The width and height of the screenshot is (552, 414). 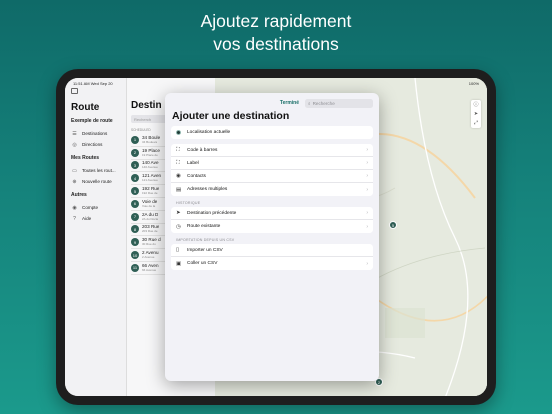 I want to click on route-list-item-text: 34 Boule 34 Bouleva, so click(x=151, y=140).